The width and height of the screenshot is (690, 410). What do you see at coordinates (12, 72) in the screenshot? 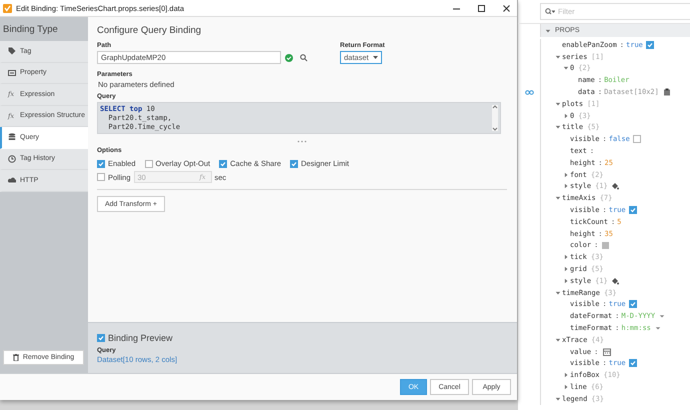
I see `property-icon` at bounding box center [12, 72].